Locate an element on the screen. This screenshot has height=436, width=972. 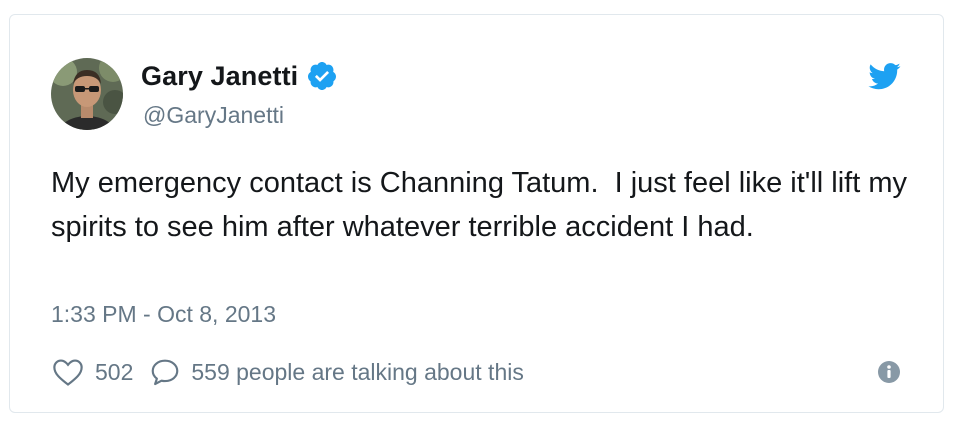
author-display-name: Gary Janetti is located at coordinates (219, 76).